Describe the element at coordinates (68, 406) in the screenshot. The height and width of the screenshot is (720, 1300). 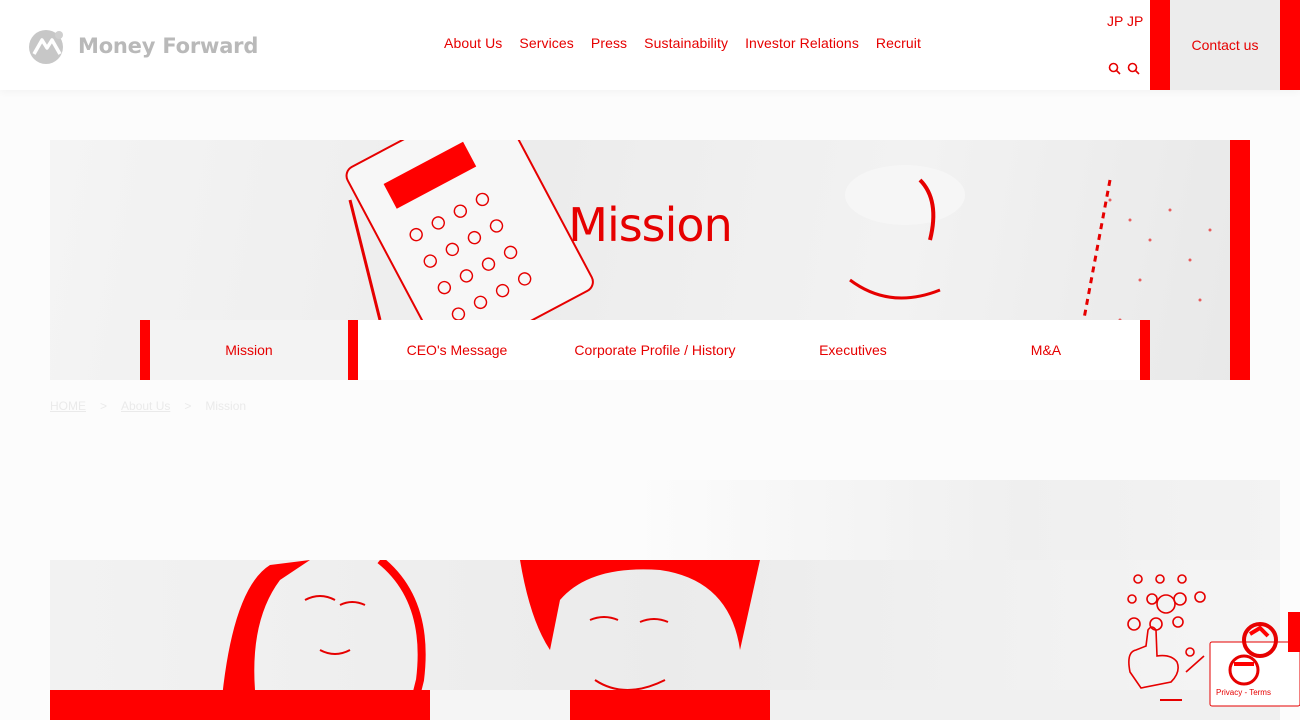
I see `breadcrumb-home: HOME` at that location.